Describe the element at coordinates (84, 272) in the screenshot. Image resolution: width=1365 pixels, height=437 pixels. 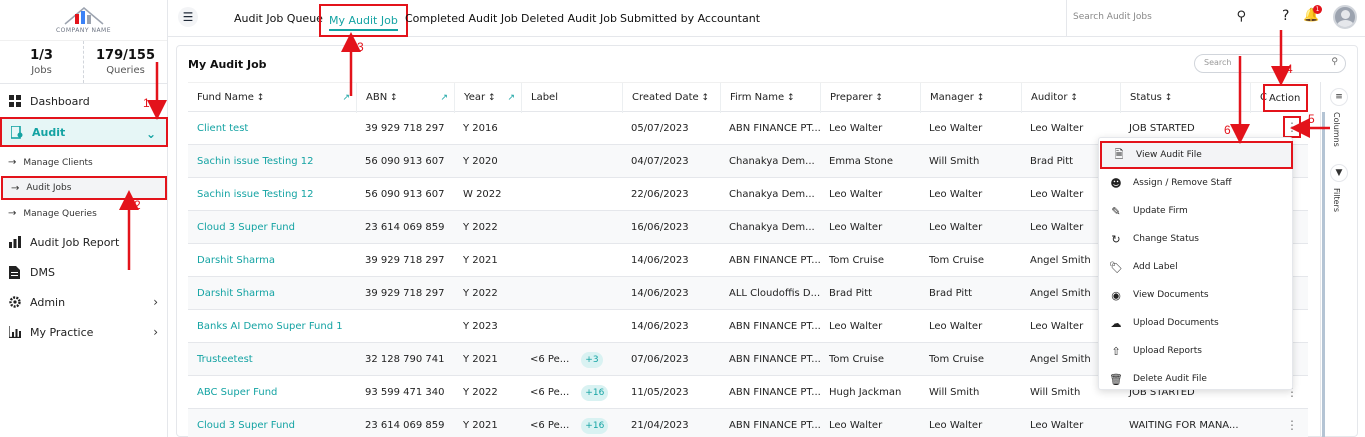
I see `sidebar-item-dms: DMS` at that location.